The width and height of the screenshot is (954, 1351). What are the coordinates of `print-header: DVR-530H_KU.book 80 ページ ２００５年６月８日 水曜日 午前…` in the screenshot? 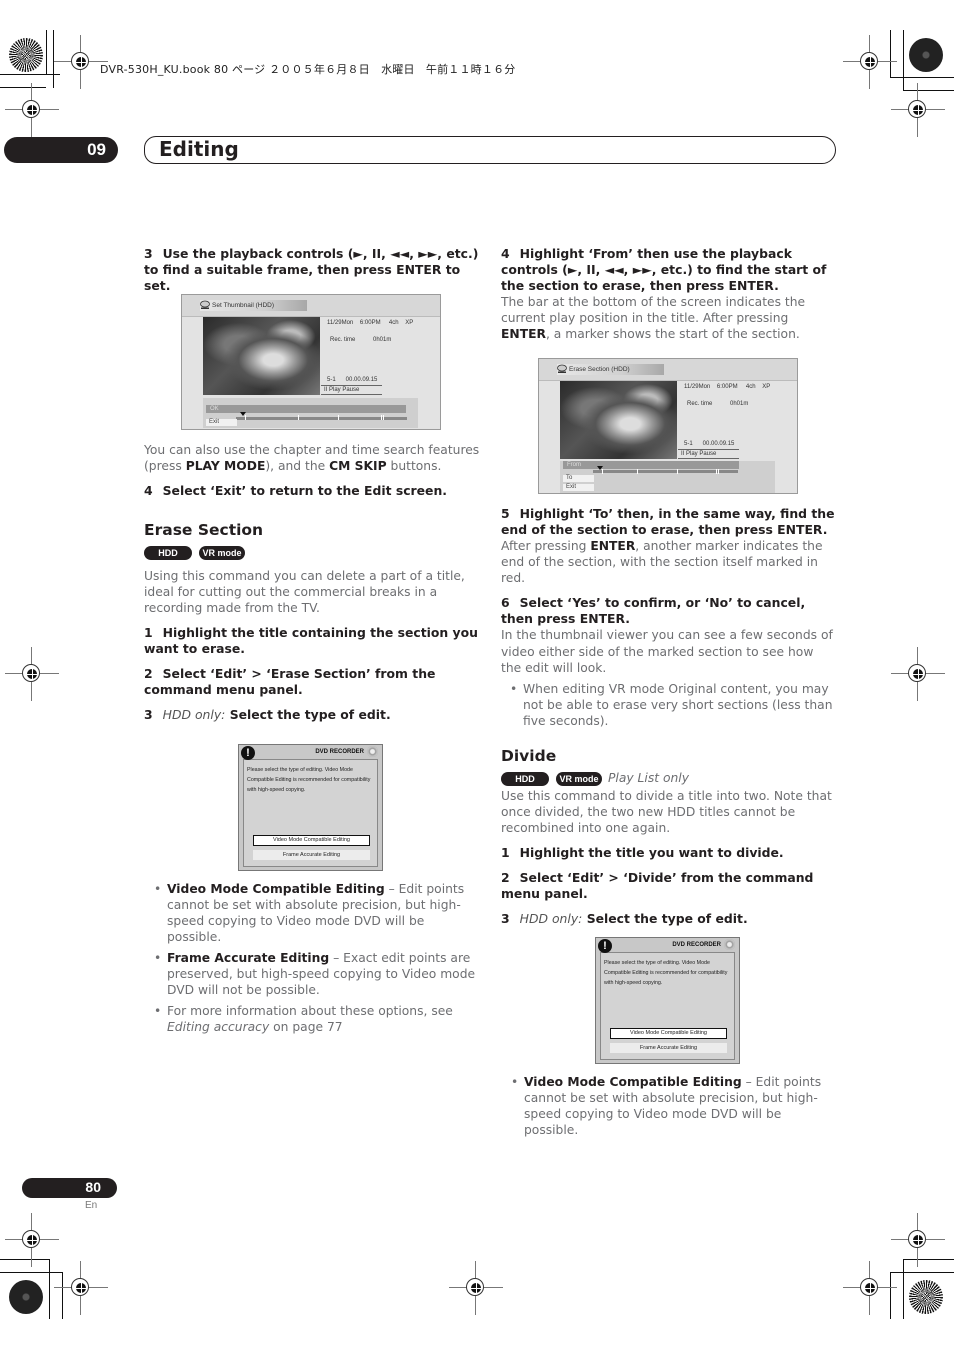 It's located at (308, 69).